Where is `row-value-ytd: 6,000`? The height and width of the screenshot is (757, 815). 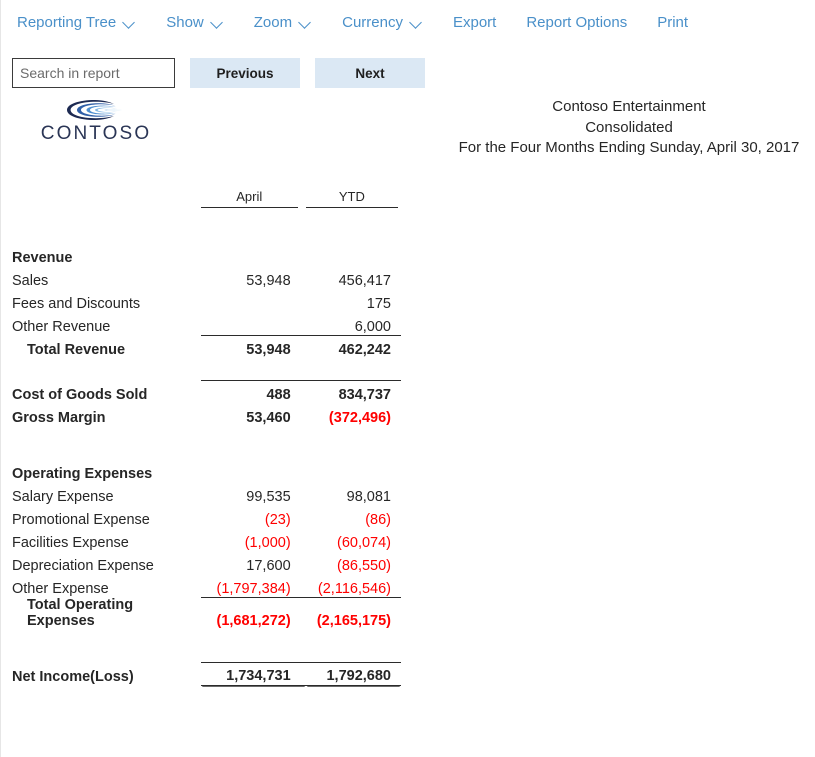
row-value-ytd: 6,000 is located at coordinates (353, 324).